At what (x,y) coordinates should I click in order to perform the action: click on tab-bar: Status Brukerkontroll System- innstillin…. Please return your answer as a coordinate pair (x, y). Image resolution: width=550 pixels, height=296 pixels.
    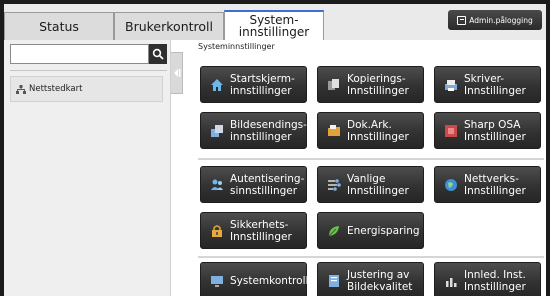
    Looking at the image, I should click on (275, 22).